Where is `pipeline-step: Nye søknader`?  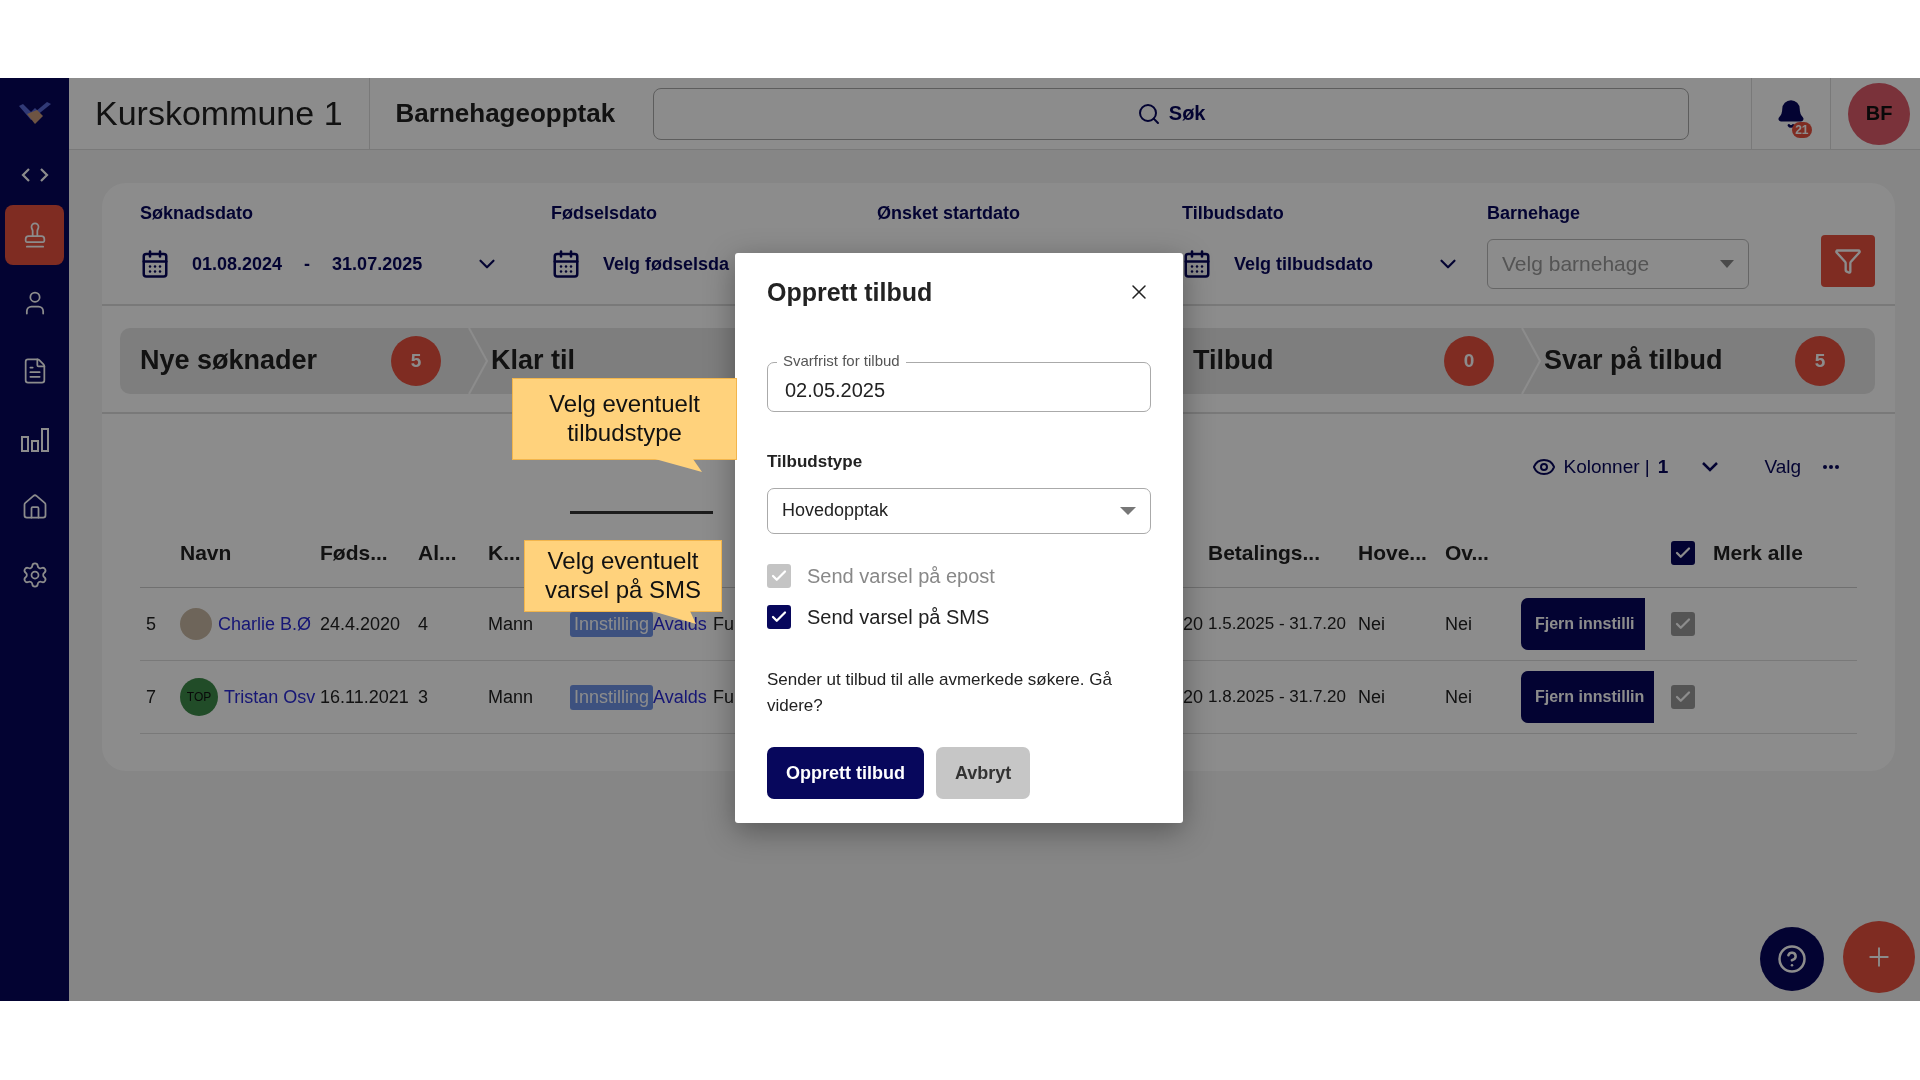
pipeline-step: Nye søknader is located at coordinates (229, 361).